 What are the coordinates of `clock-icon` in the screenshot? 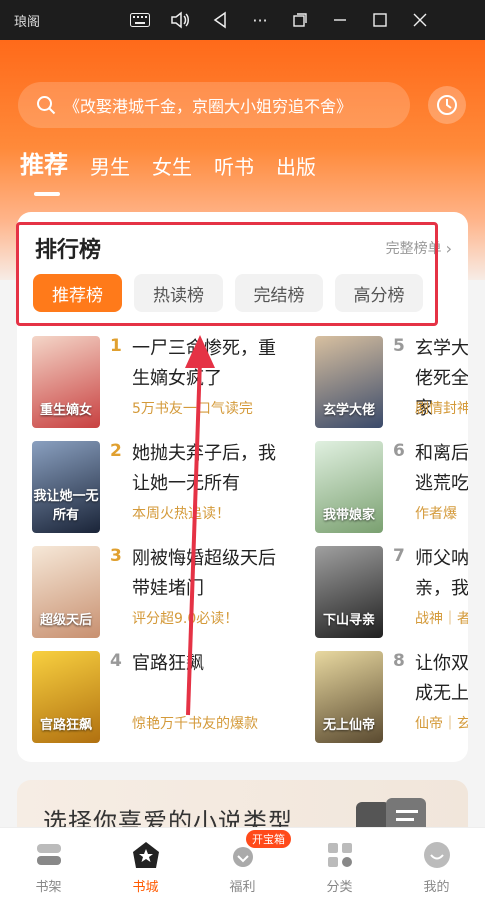 It's located at (447, 105).